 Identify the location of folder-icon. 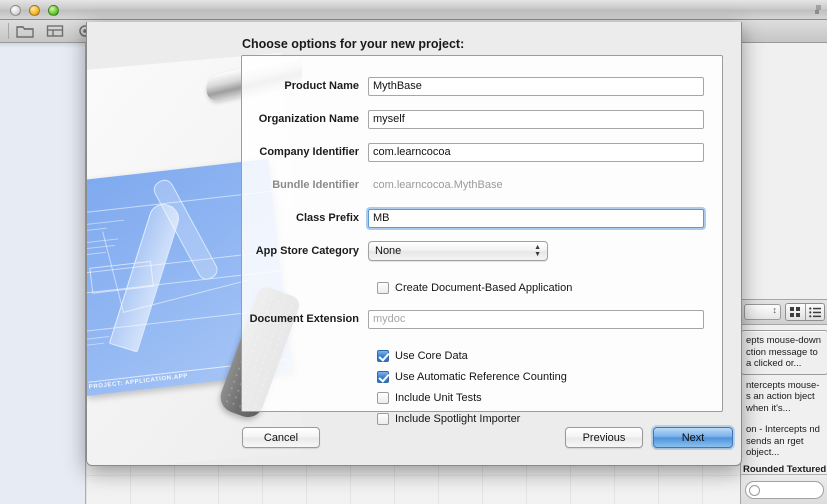
(25, 31).